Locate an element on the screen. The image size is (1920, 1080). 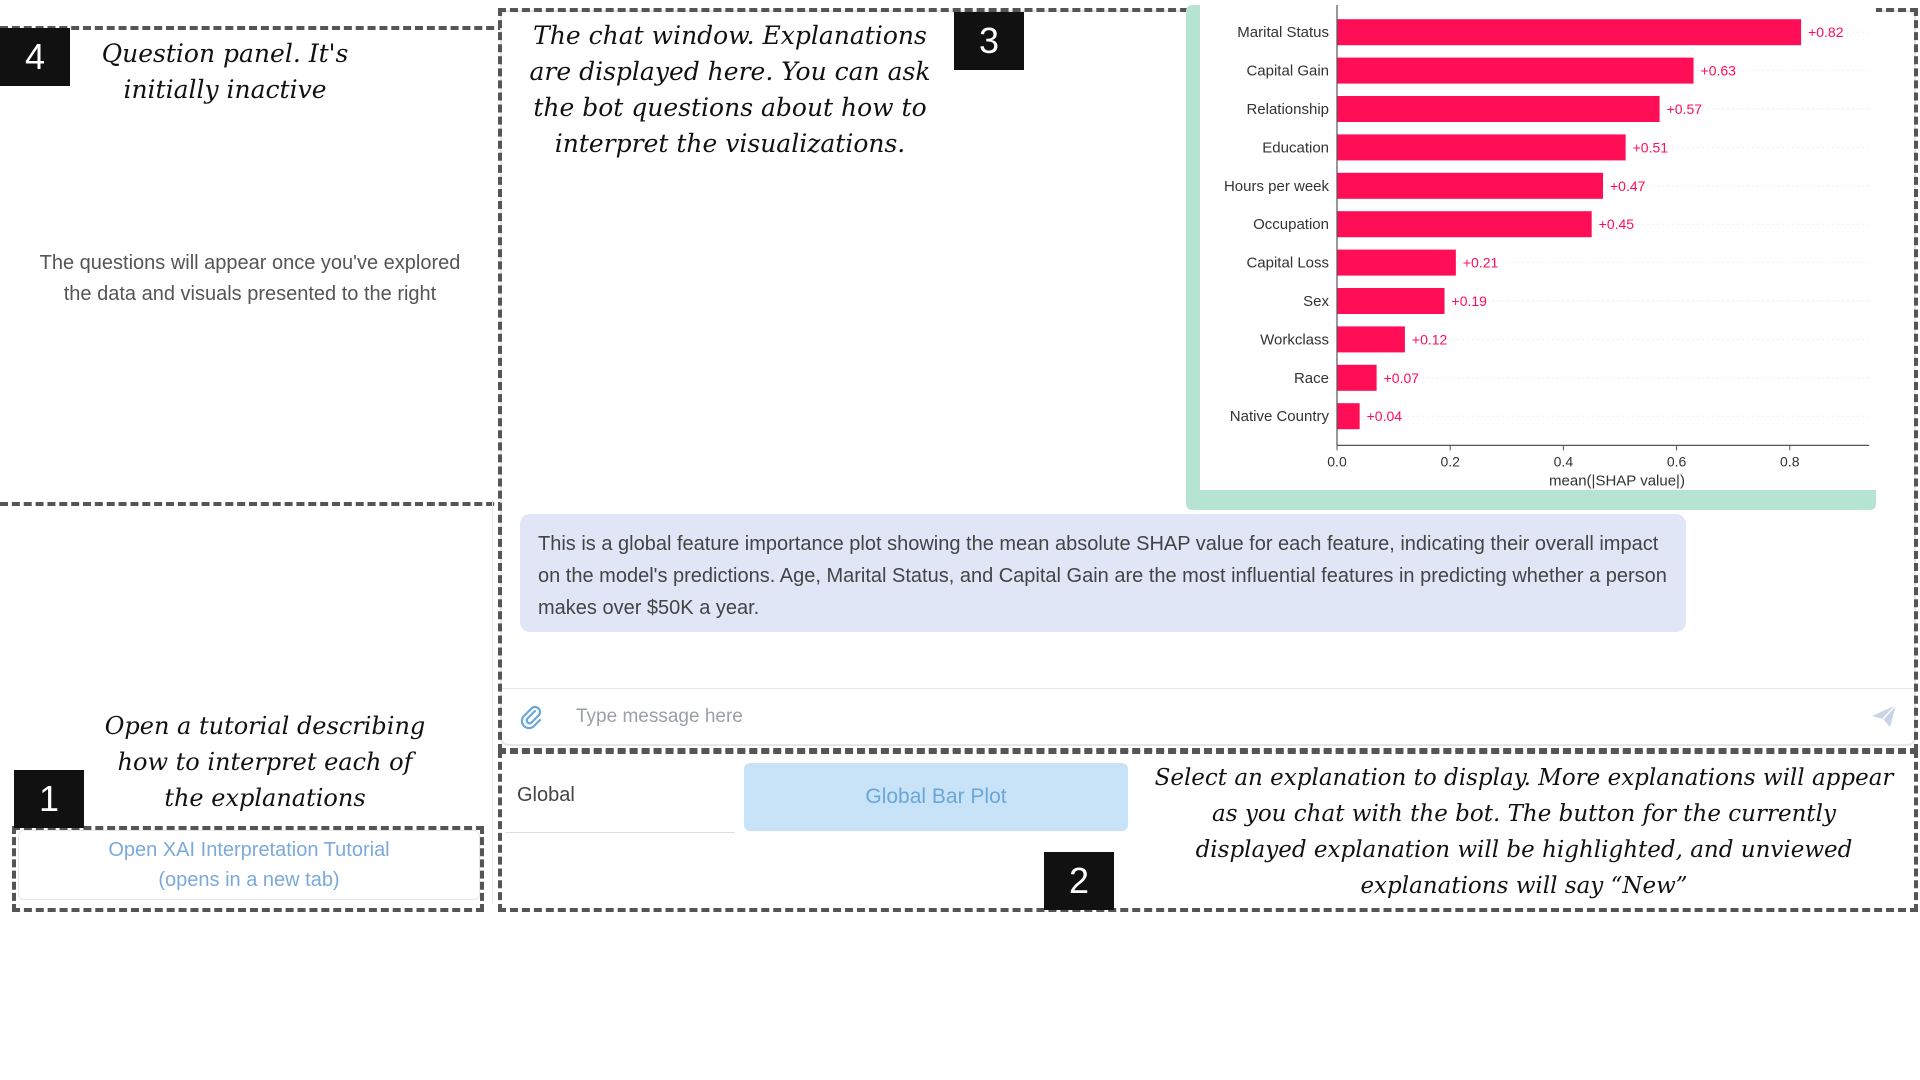
left-column-divider is located at coordinates (492, 702).